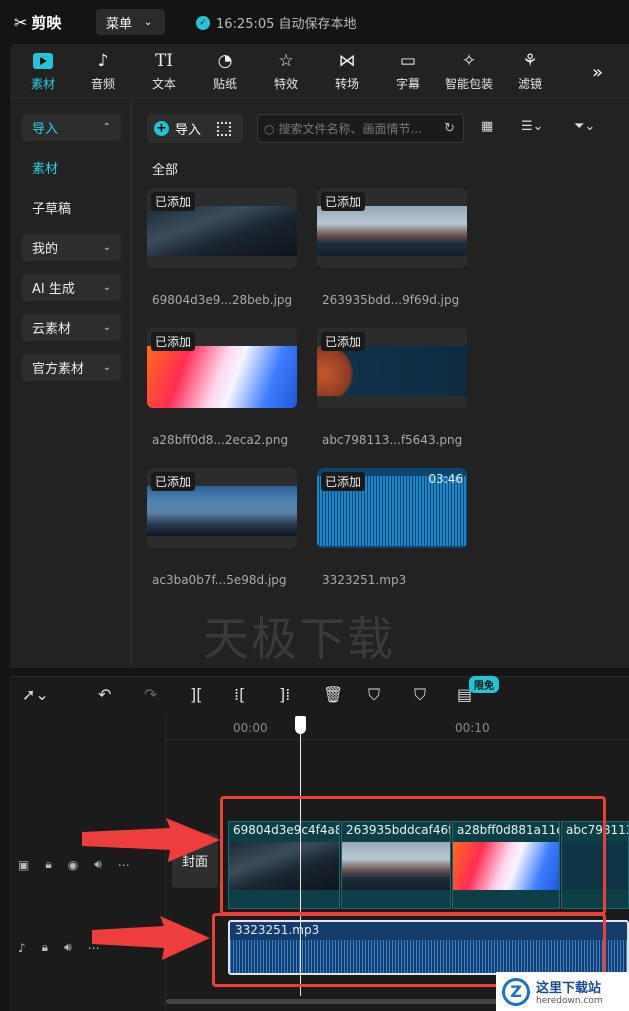  Describe the element at coordinates (195, 128) in the screenshot. I see `import-button: + 导入` at that location.